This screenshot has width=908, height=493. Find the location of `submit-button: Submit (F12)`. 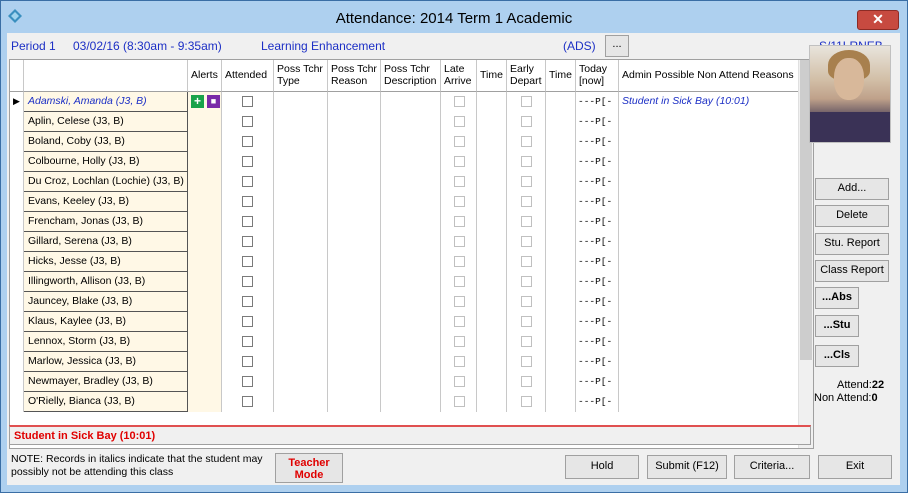

submit-button: Submit (F12) is located at coordinates (687, 467).